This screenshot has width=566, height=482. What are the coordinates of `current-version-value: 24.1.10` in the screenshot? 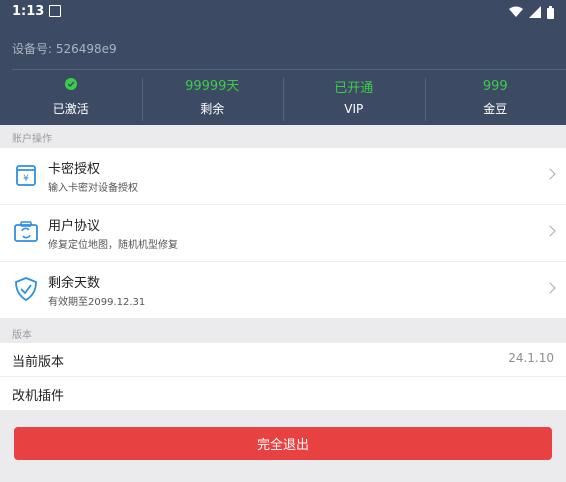 It's located at (531, 358).